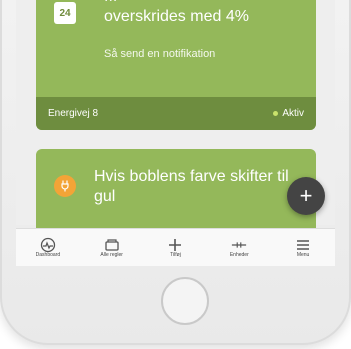 This screenshot has width=351, height=349. What do you see at coordinates (73, 113) in the screenshot?
I see `rule-location: Energivej 8` at bounding box center [73, 113].